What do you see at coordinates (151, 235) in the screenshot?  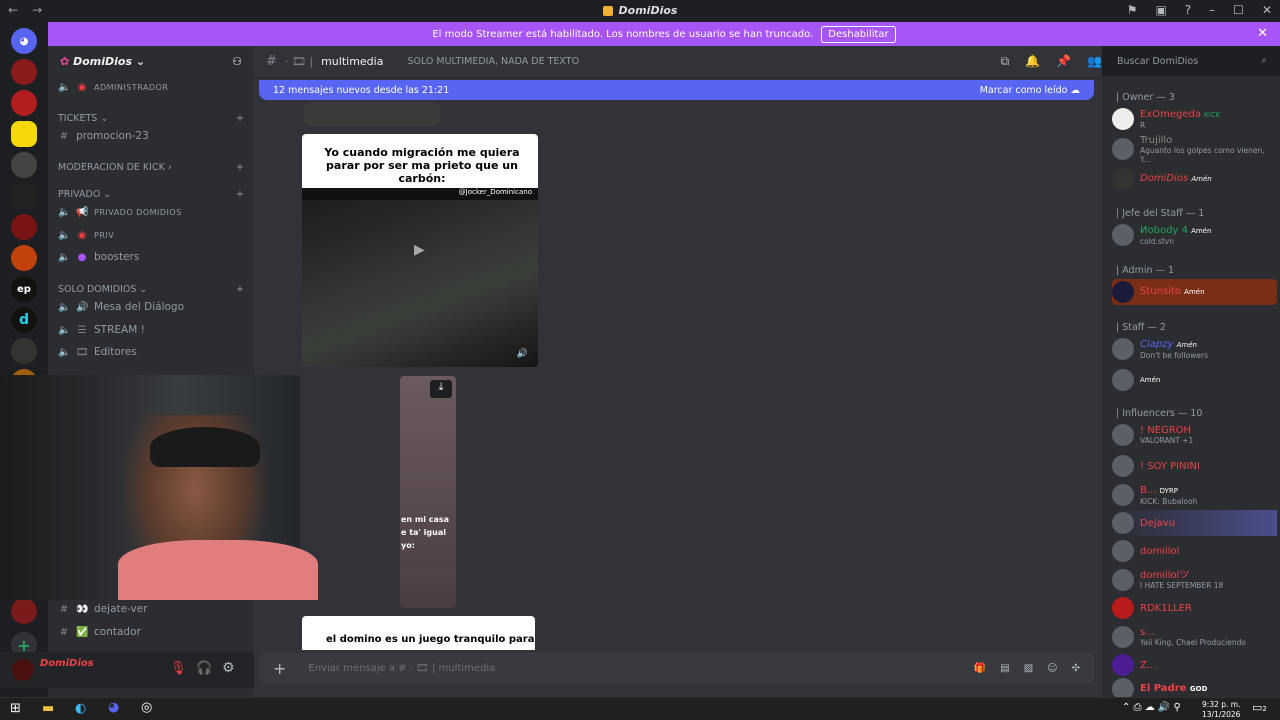 I see `channel-priv: 🔈 ◉ PRIV` at bounding box center [151, 235].